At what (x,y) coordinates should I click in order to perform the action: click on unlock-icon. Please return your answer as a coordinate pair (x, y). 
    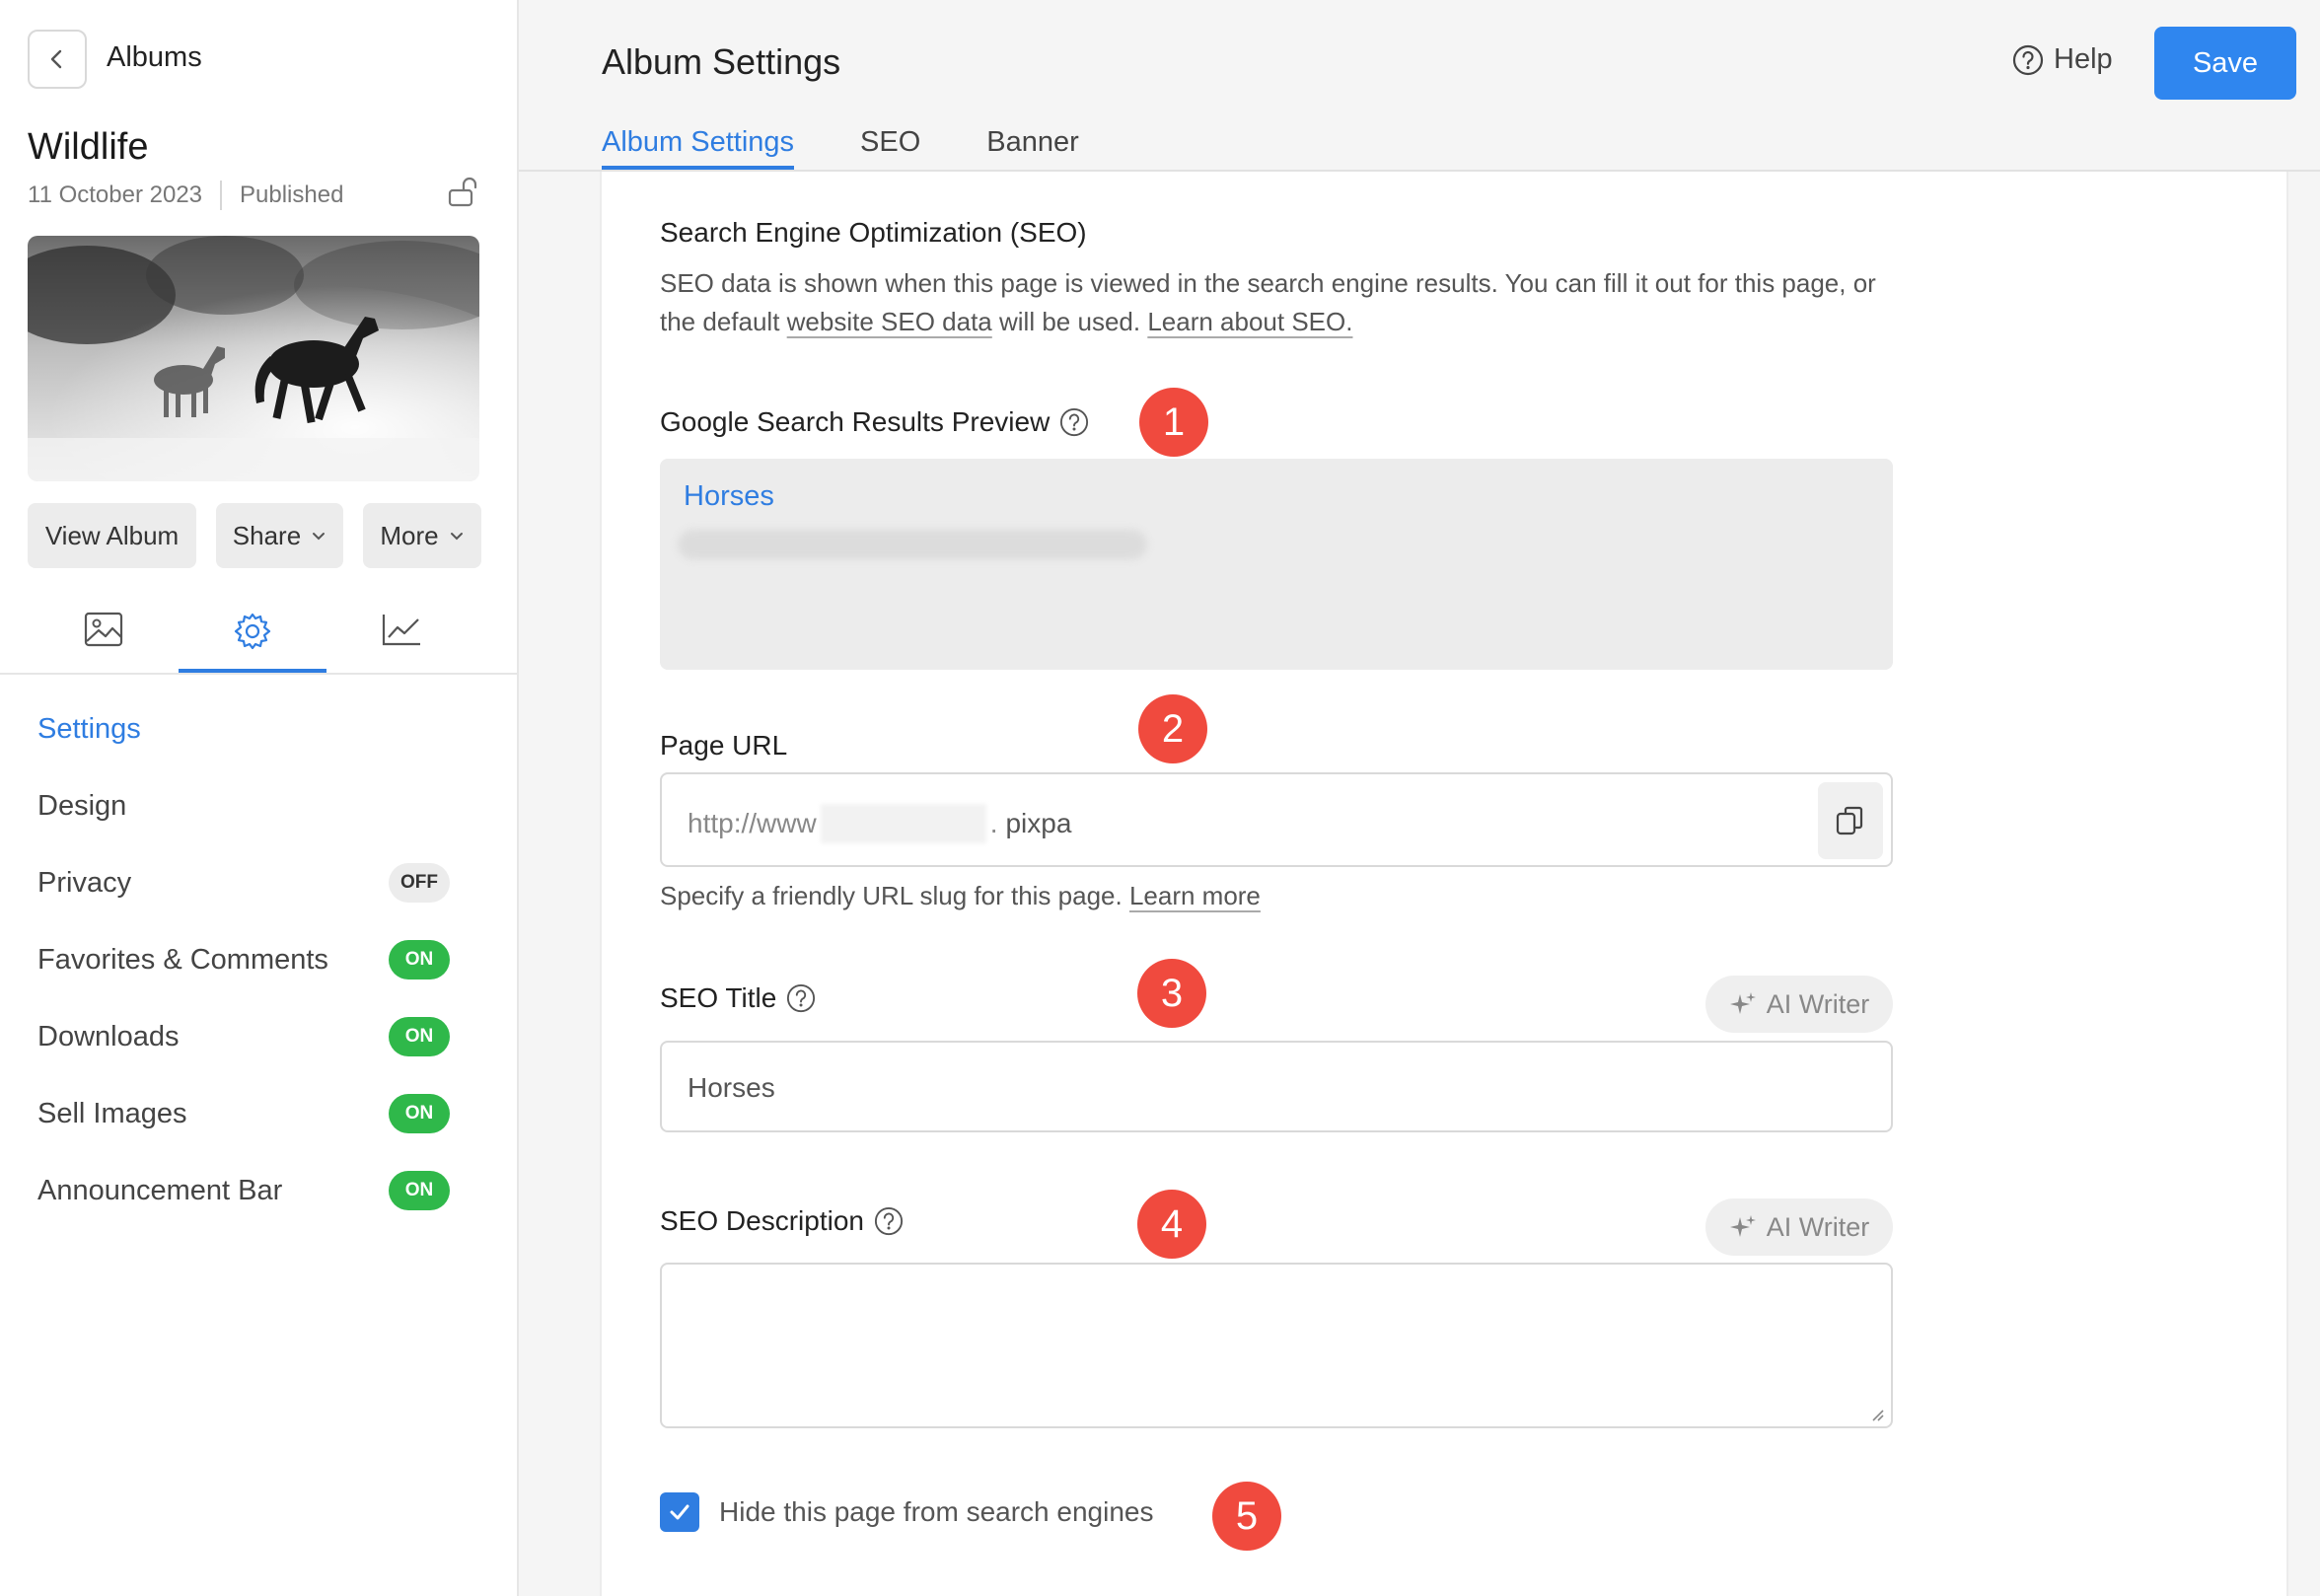
    Looking at the image, I should click on (462, 195).